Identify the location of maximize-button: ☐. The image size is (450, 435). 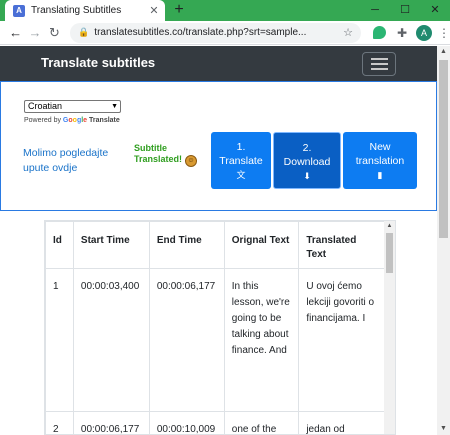
(405, 10).